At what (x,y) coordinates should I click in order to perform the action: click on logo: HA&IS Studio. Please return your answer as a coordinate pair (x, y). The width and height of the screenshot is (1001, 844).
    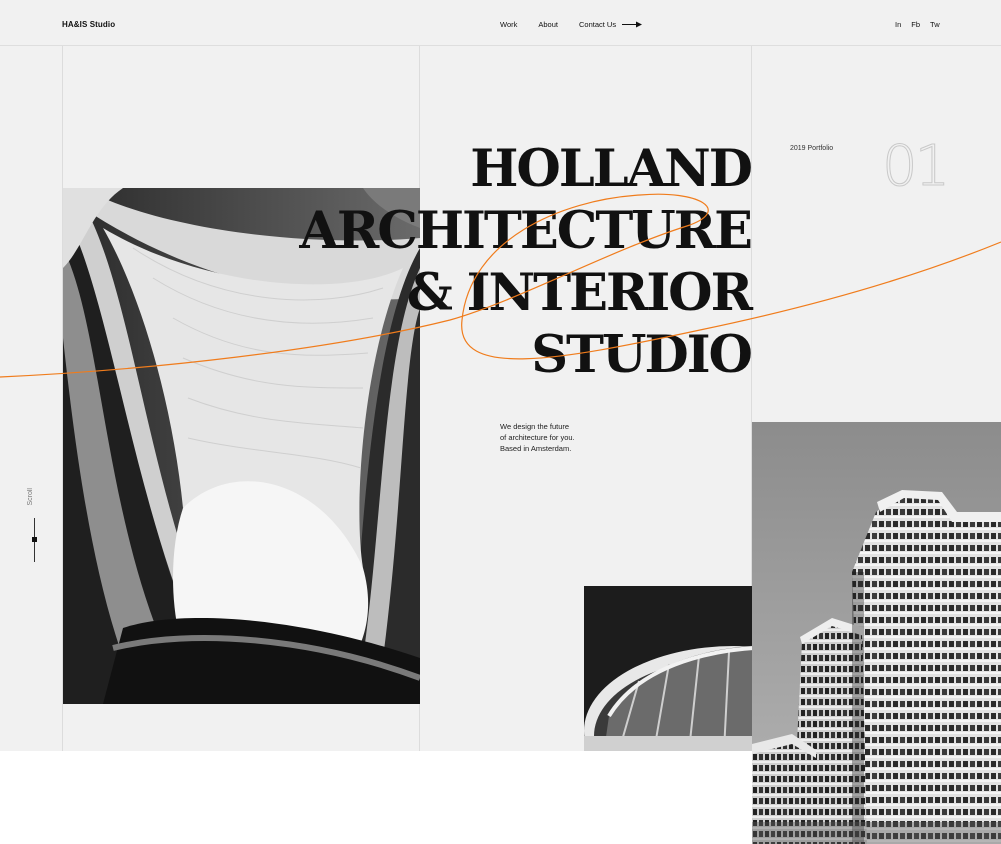
    Looking at the image, I should click on (88, 24).